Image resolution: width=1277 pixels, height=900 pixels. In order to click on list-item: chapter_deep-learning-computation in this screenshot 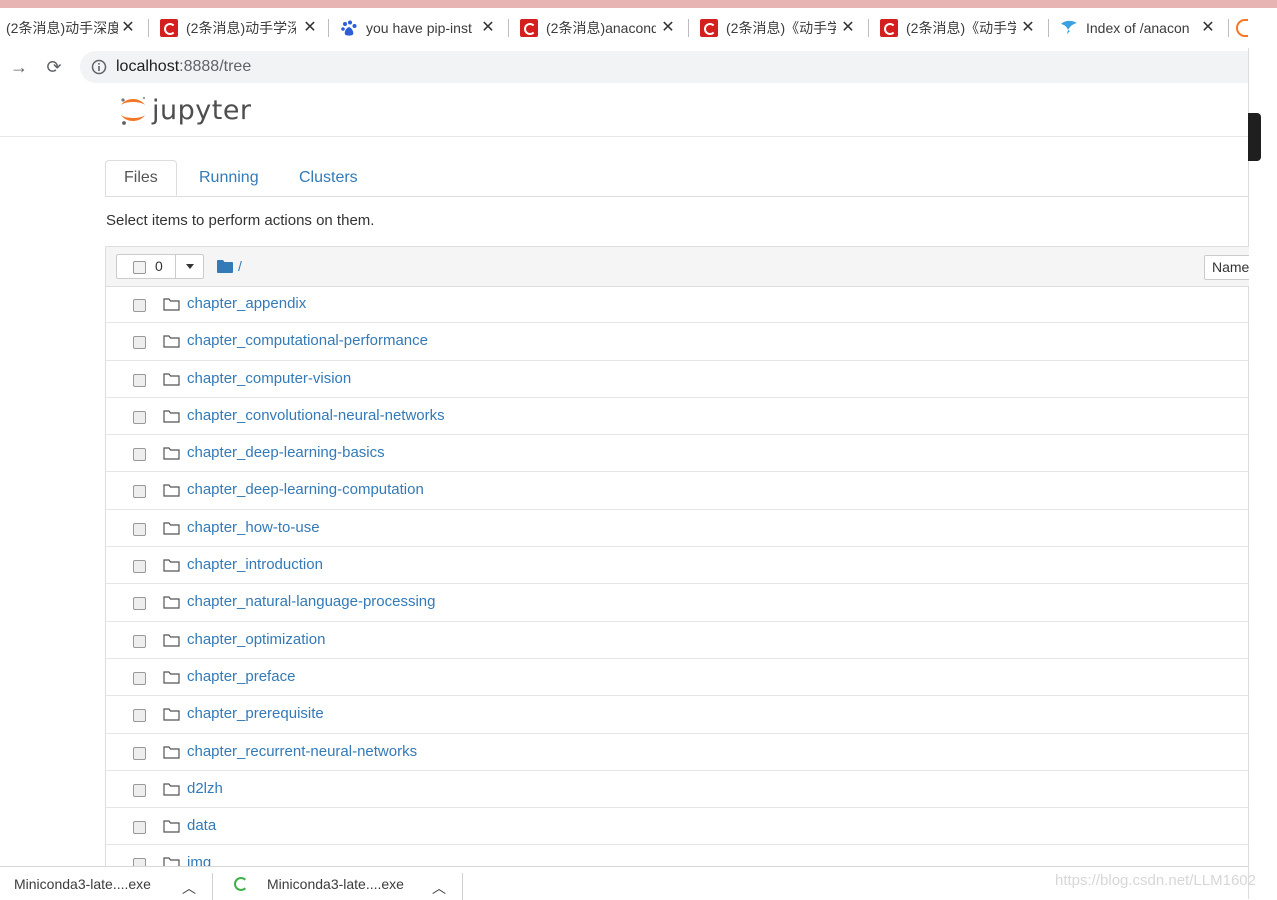, I will do `click(677, 491)`.